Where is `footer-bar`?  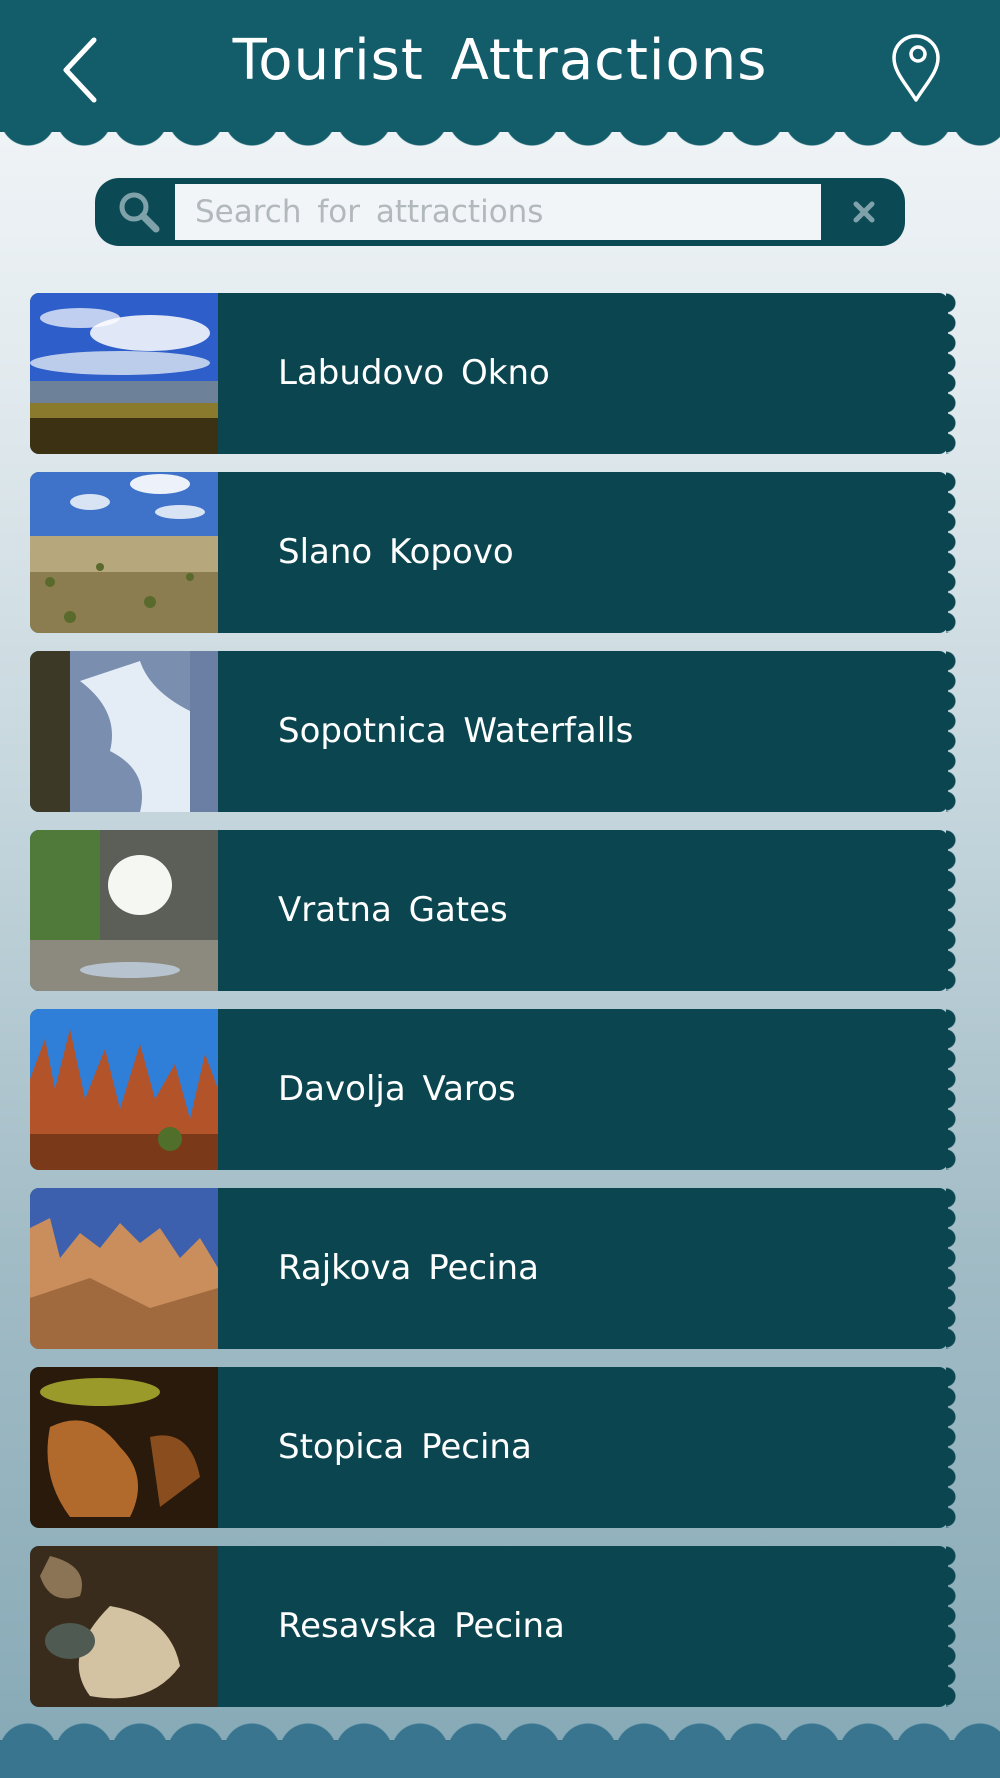
footer-bar is located at coordinates (500, 1759).